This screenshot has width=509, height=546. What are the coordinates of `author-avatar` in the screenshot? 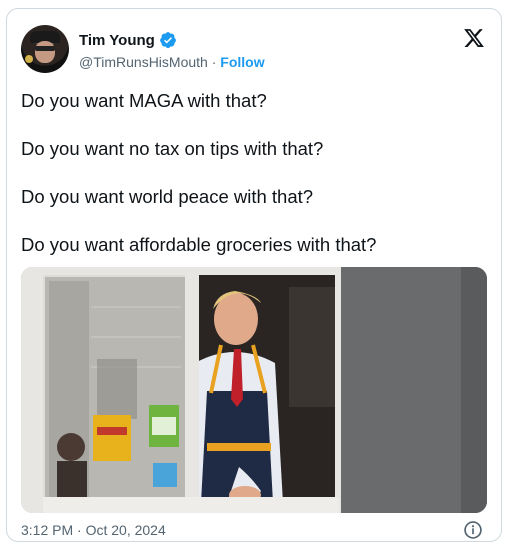 It's located at (45, 49).